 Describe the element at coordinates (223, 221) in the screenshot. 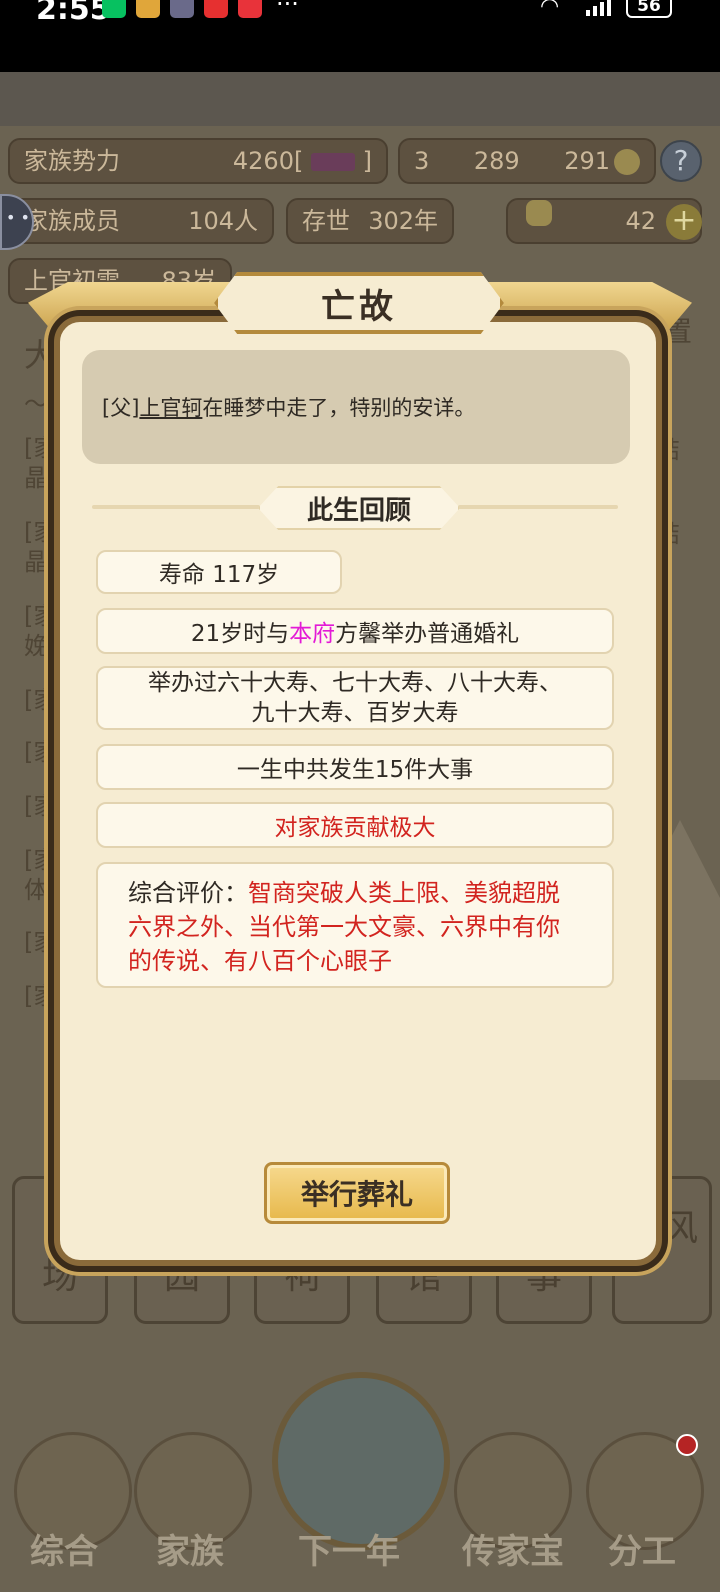

I see `family-members-value: 104人` at that location.